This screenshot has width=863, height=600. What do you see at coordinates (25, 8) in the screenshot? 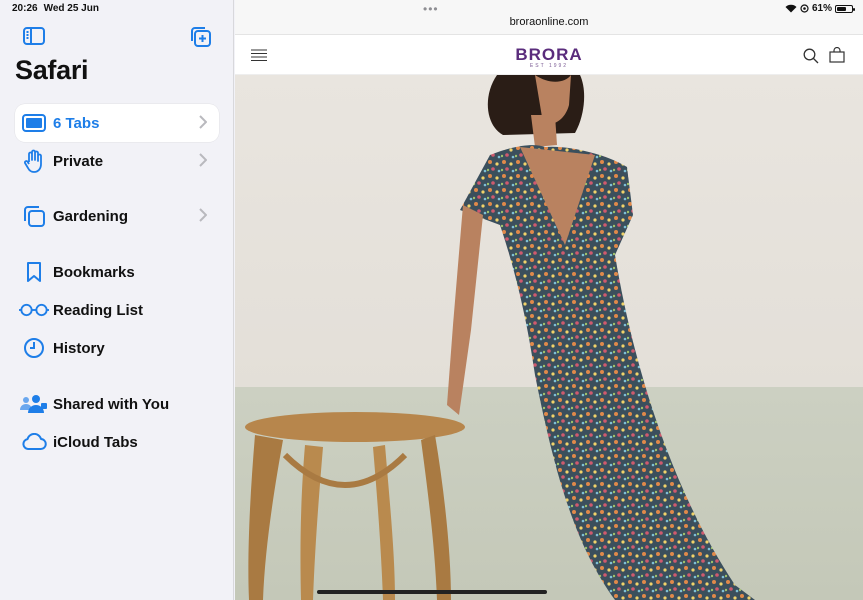
I see `status-time: 20:26` at bounding box center [25, 8].